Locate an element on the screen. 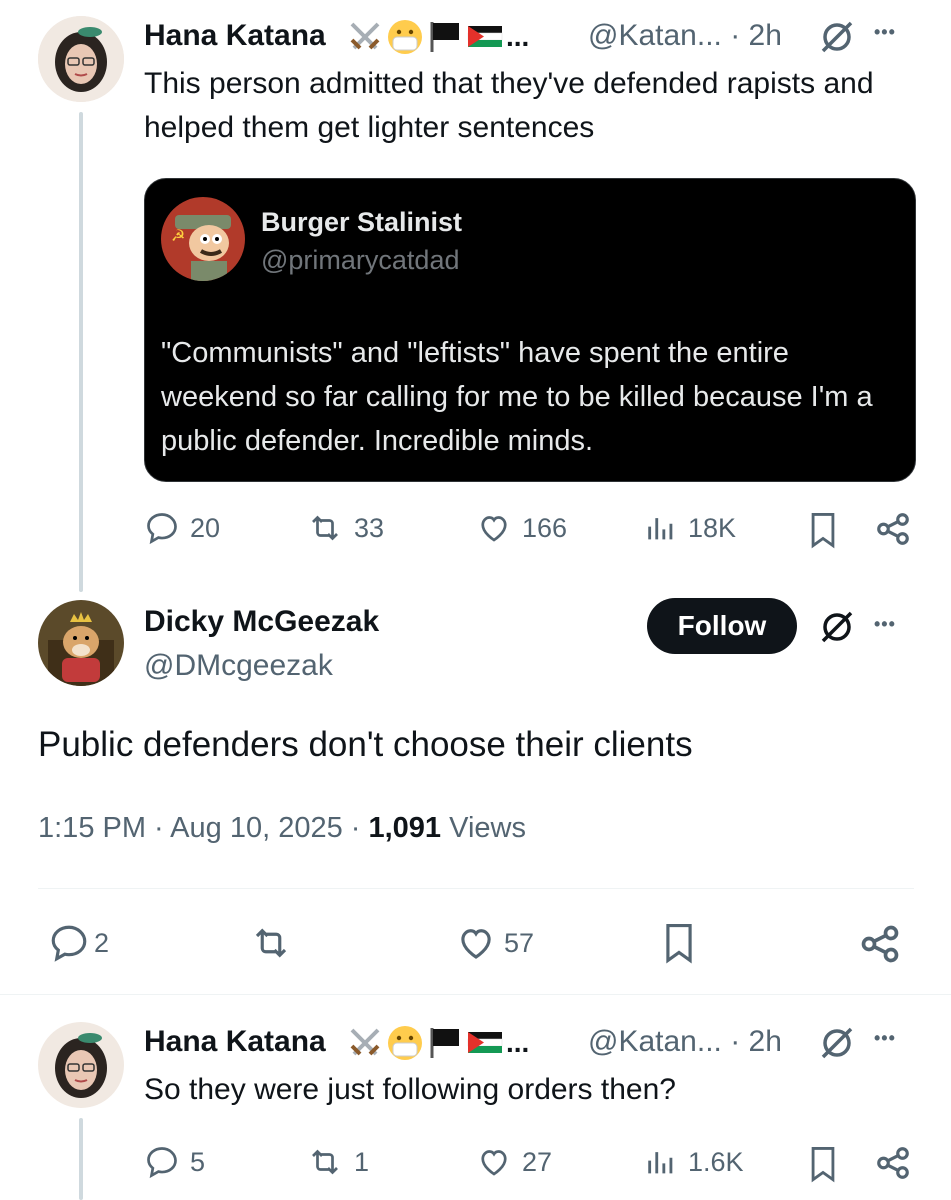 Image resolution: width=951 pixels, height=1200 pixels. timestamp: 1:15 PM · Aug 10, 2025 · is located at coordinates (203, 828).